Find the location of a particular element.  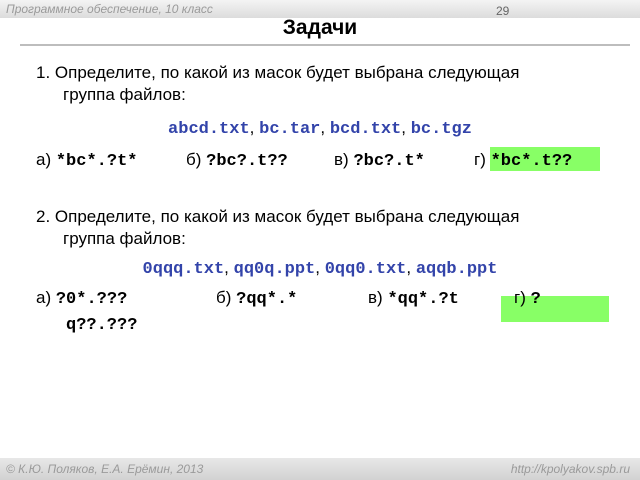

title-divider is located at coordinates (325, 45).